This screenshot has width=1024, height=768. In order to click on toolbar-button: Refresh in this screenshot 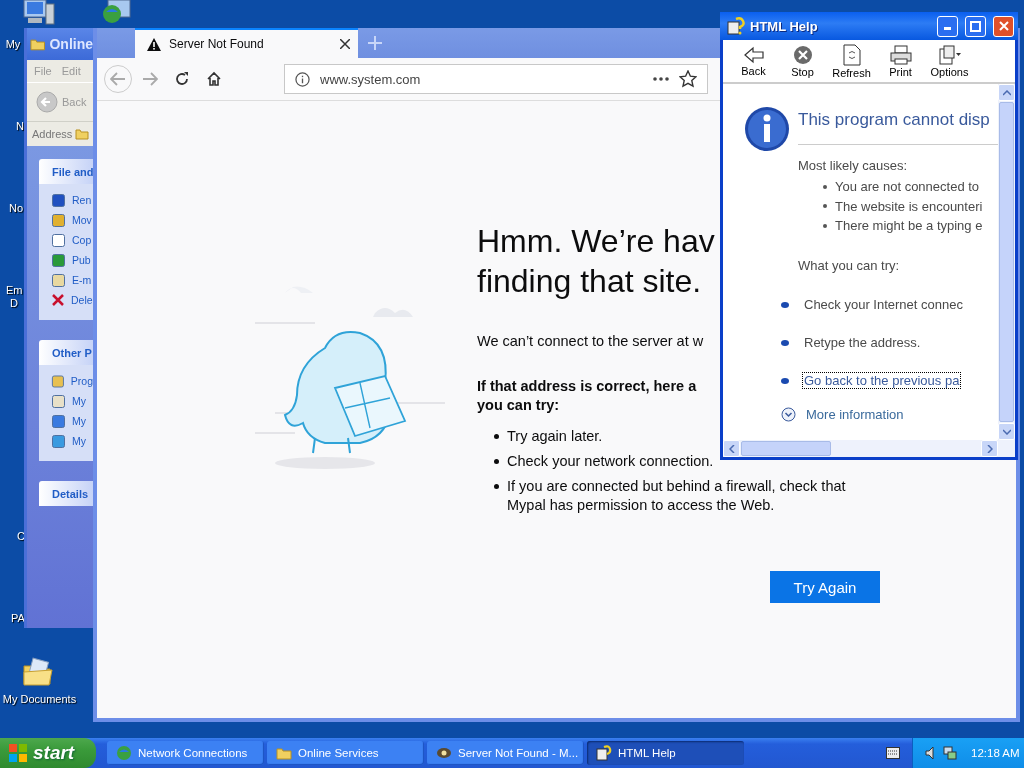, I will do `click(851, 61)`.